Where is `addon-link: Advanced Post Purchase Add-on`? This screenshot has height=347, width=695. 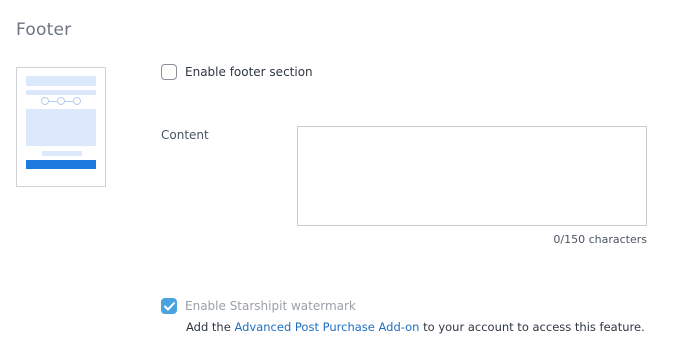
addon-link: Advanced Post Purchase Add-on is located at coordinates (326, 327).